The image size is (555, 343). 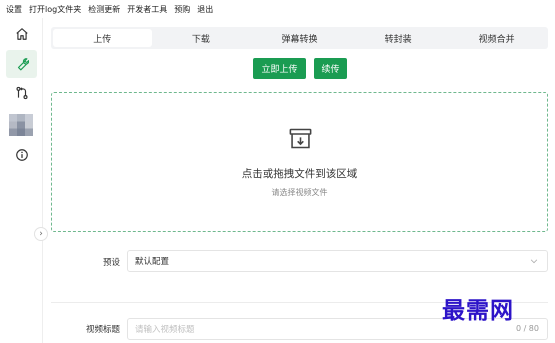 What do you see at coordinates (14, 9) in the screenshot?
I see `menu-settings: 设置` at bounding box center [14, 9].